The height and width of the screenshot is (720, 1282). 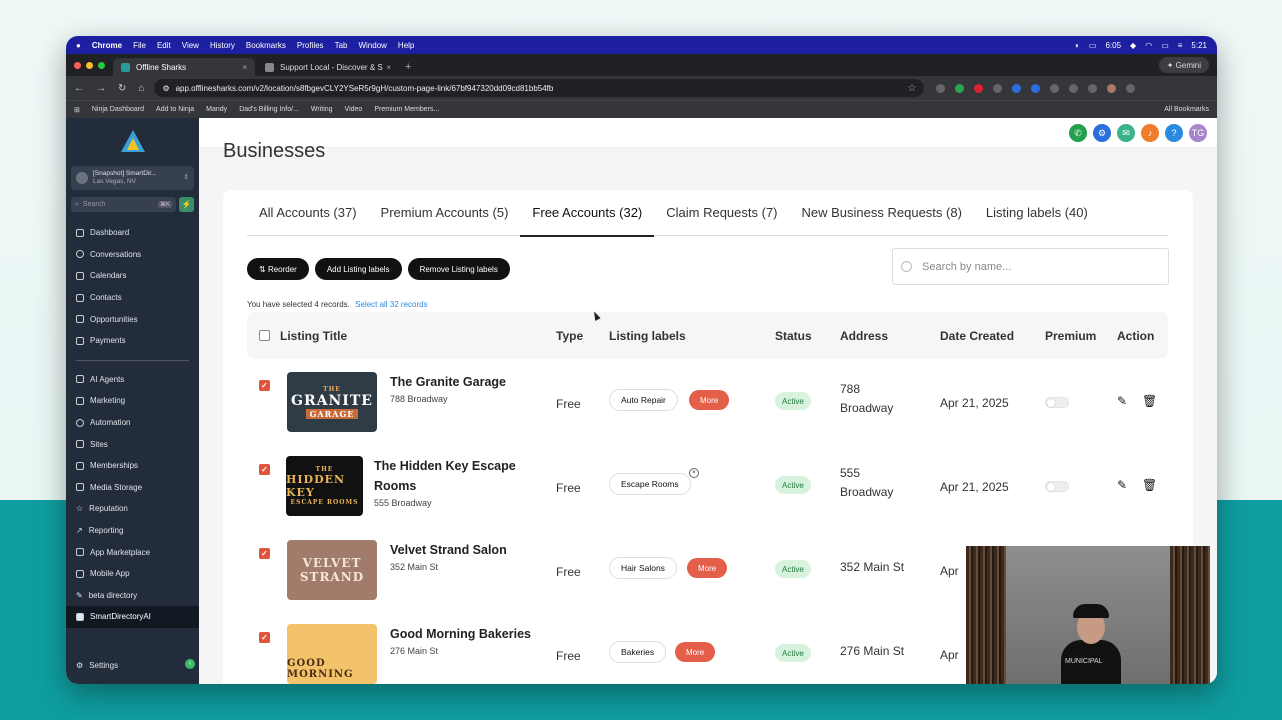 What do you see at coordinates (647, 336) in the screenshot?
I see `col-listing-labels: Listing labels` at bounding box center [647, 336].